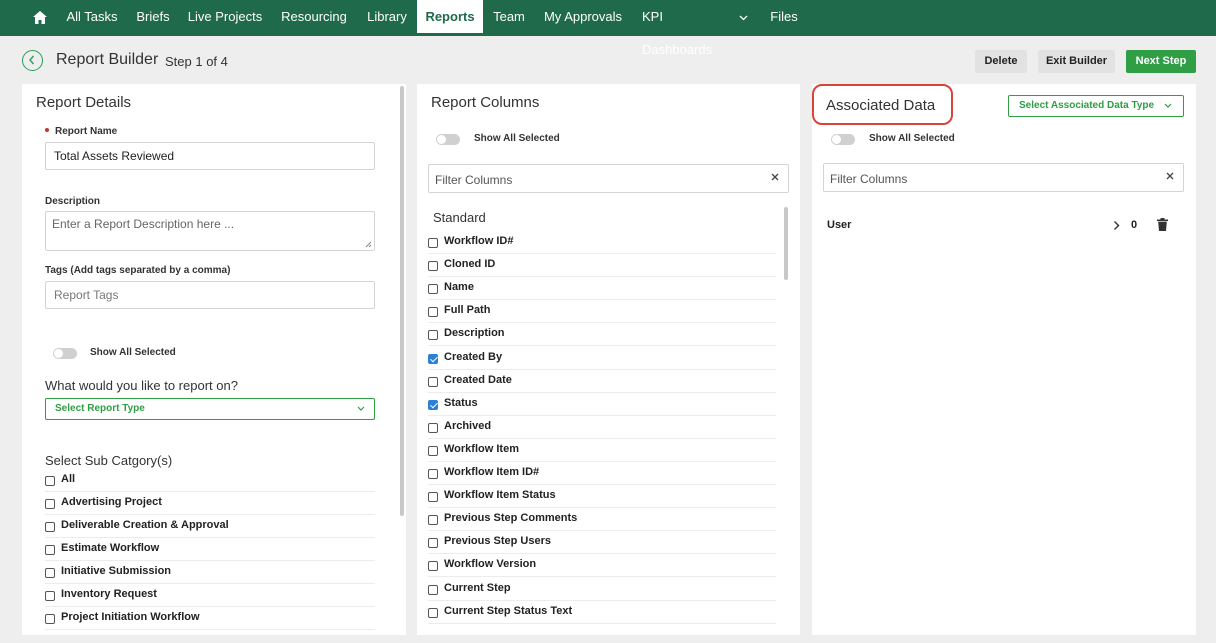 This screenshot has width=1216, height=643. Describe the element at coordinates (1003, 177) in the screenshot. I see `associated-filter-input: Filter Columns` at that location.